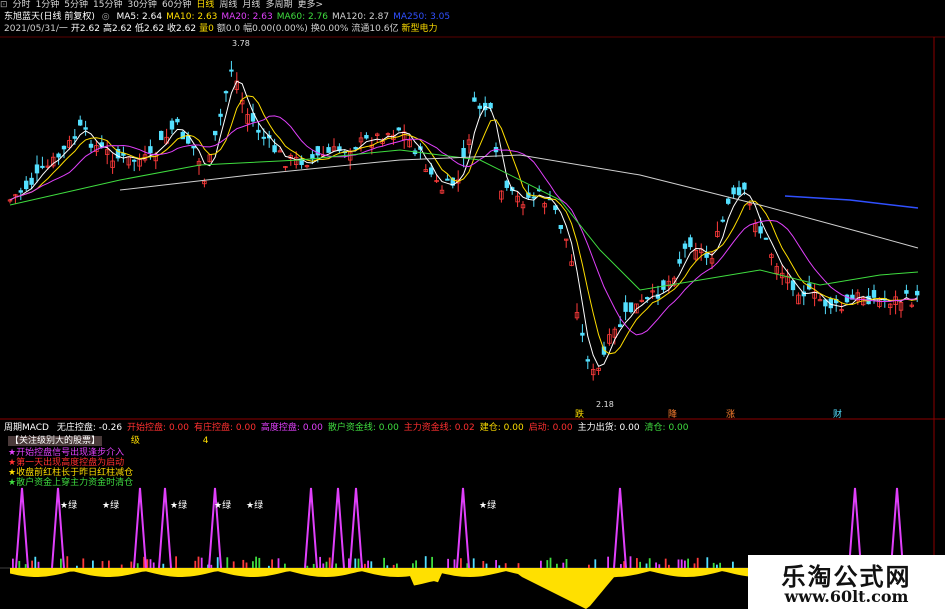 The height and width of the screenshot is (609, 945). I want to click on star-label-0: ★绿, so click(68, 505).